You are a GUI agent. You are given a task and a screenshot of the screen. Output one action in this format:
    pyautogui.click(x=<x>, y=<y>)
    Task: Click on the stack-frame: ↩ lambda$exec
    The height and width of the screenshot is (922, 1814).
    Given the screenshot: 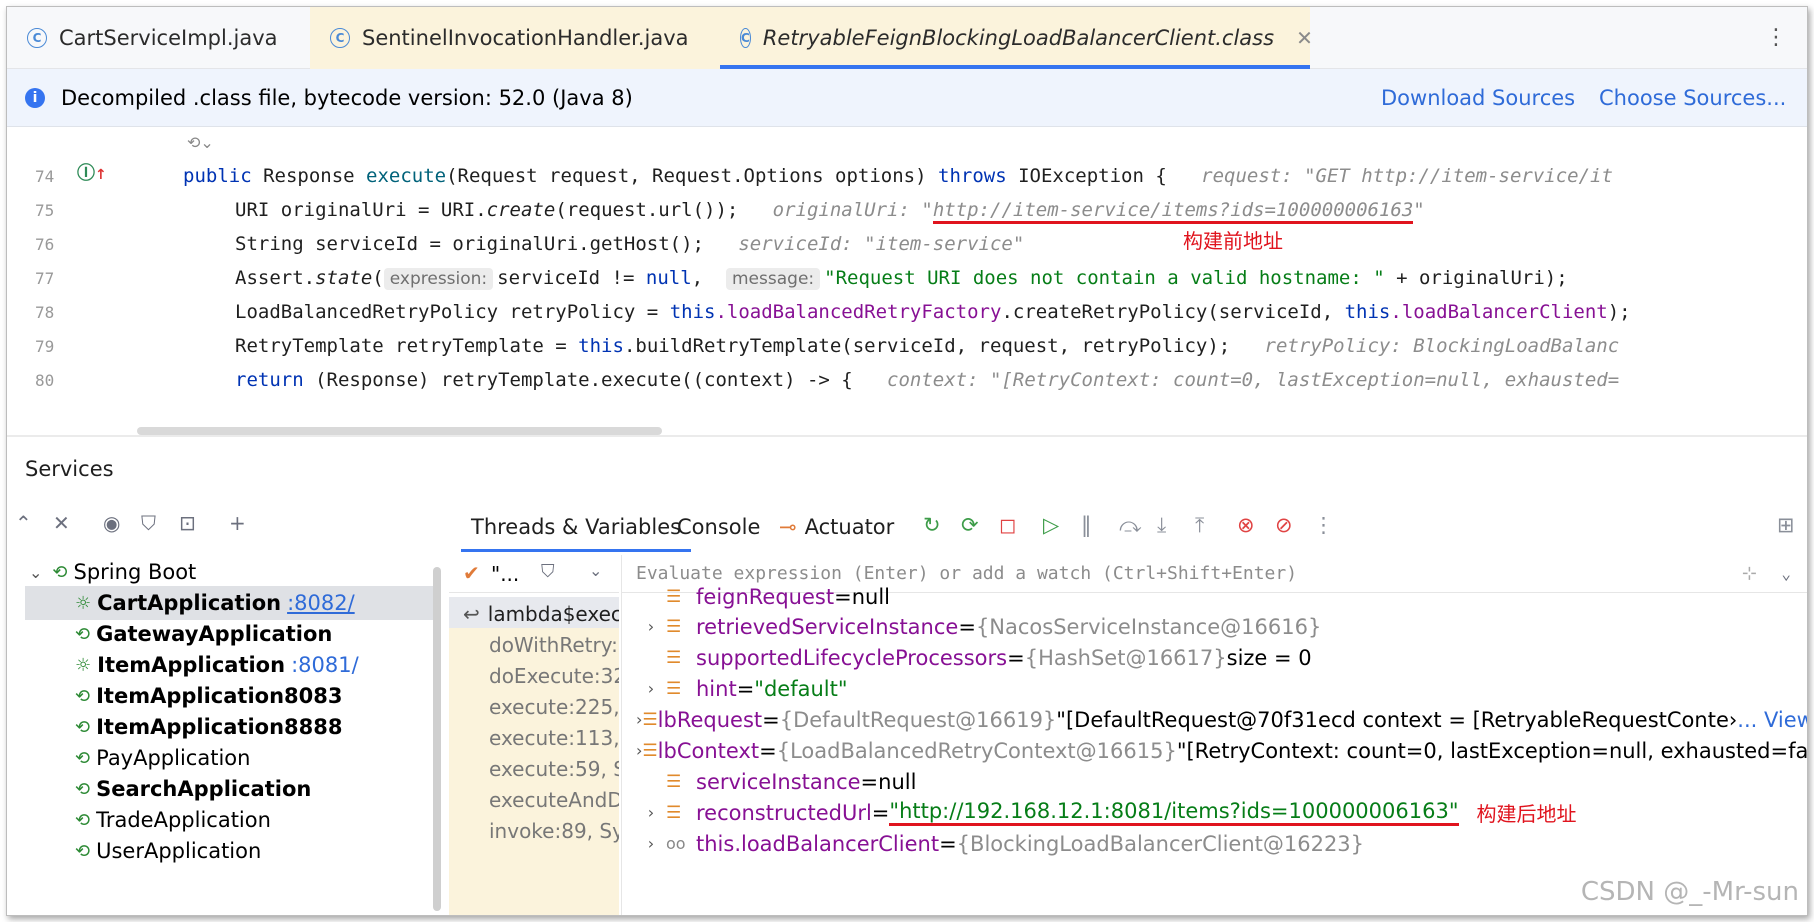 What is the action you would take?
    pyautogui.click(x=534, y=614)
    